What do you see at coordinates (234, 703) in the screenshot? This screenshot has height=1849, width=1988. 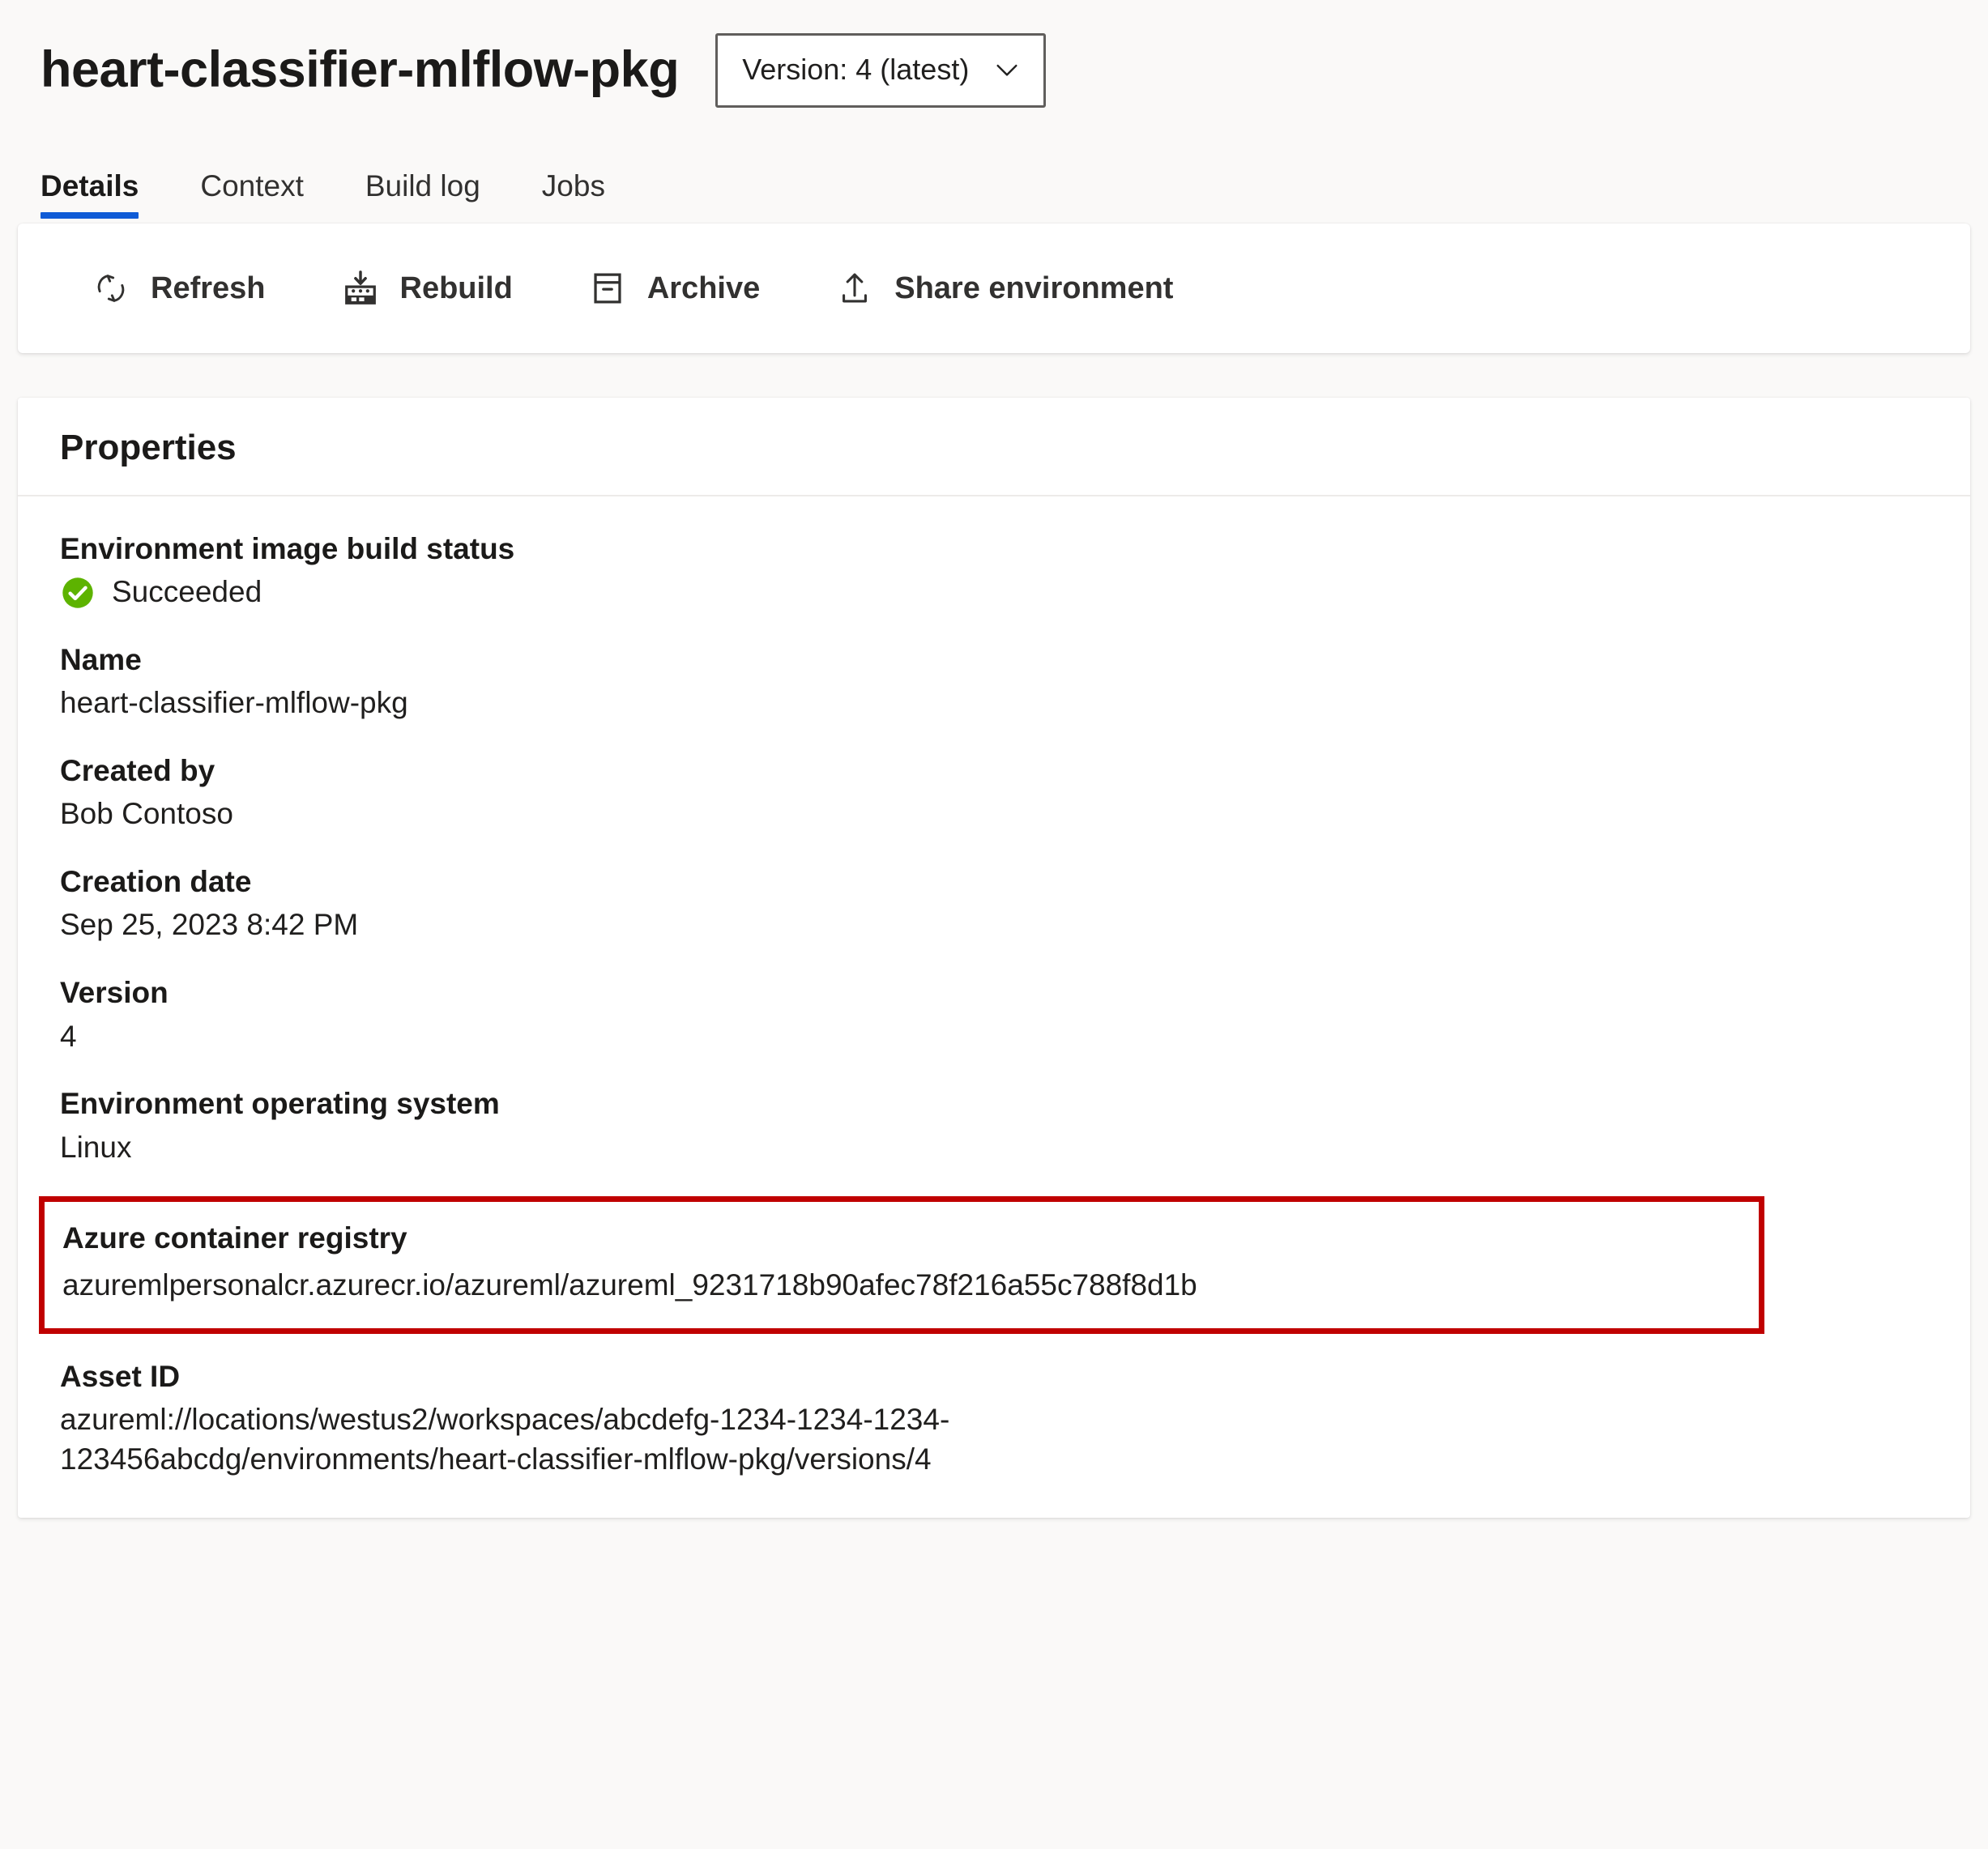 I see `name-value: heart-classifier-mlflow-pkg` at bounding box center [234, 703].